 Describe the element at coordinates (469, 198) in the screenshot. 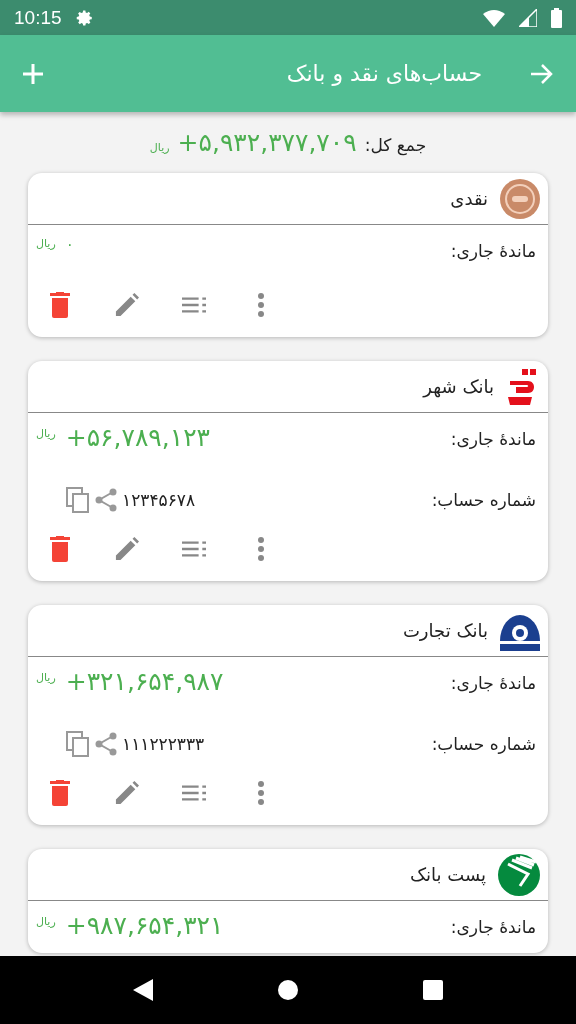

I see `account-name: نقدی` at that location.